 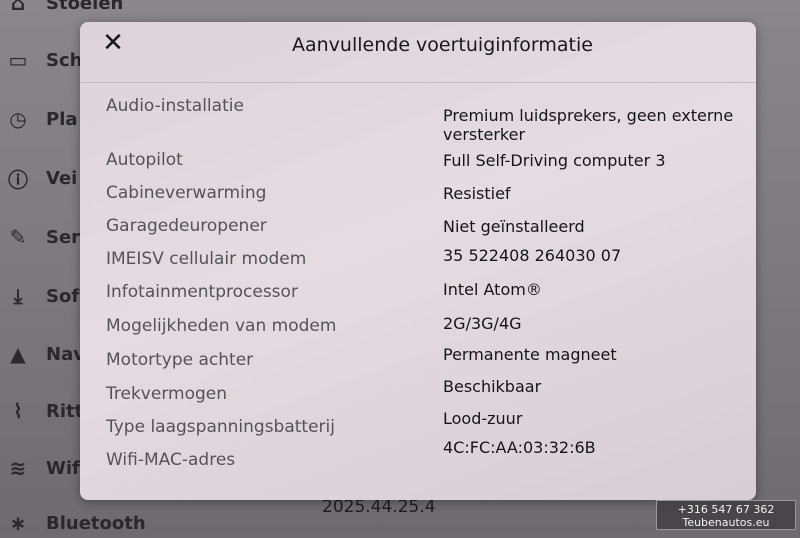 I want to click on menu-item-schedule: ◷ Pla, so click(x=42, y=119).